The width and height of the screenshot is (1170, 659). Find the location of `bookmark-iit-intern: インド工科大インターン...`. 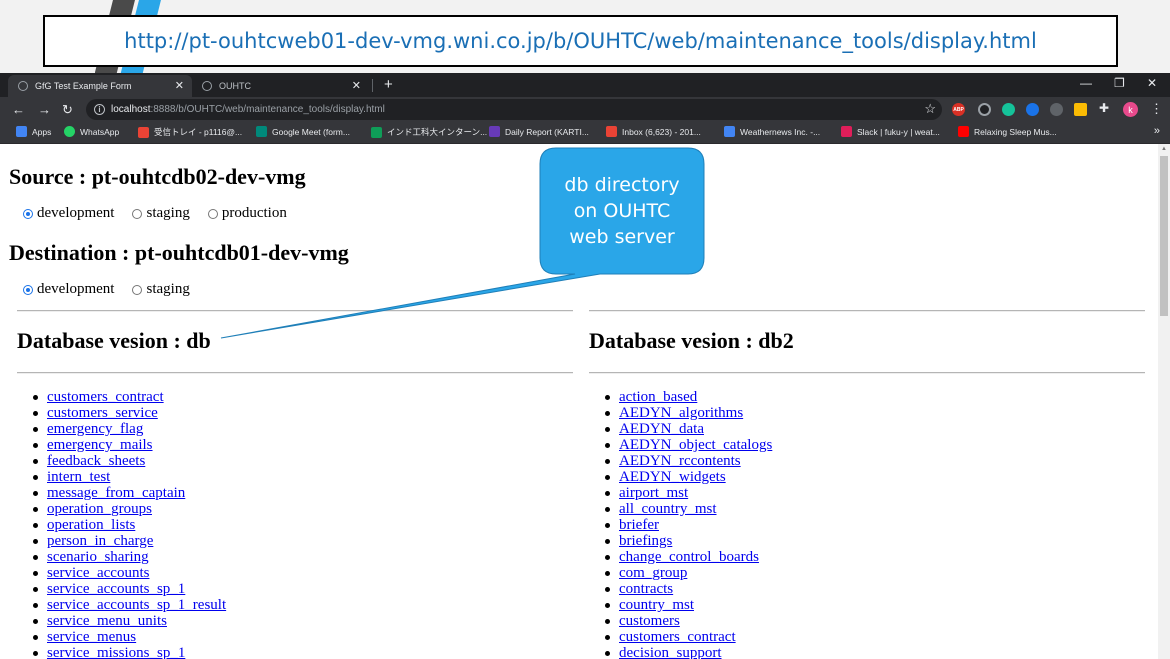

bookmark-iit-intern: インド工科大インターン... is located at coordinates (429, 132).